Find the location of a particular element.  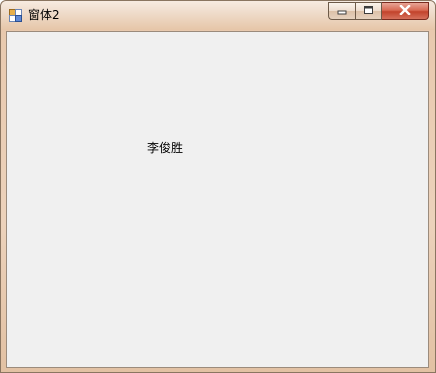

maximize-button is located at coordinates (368, 11).